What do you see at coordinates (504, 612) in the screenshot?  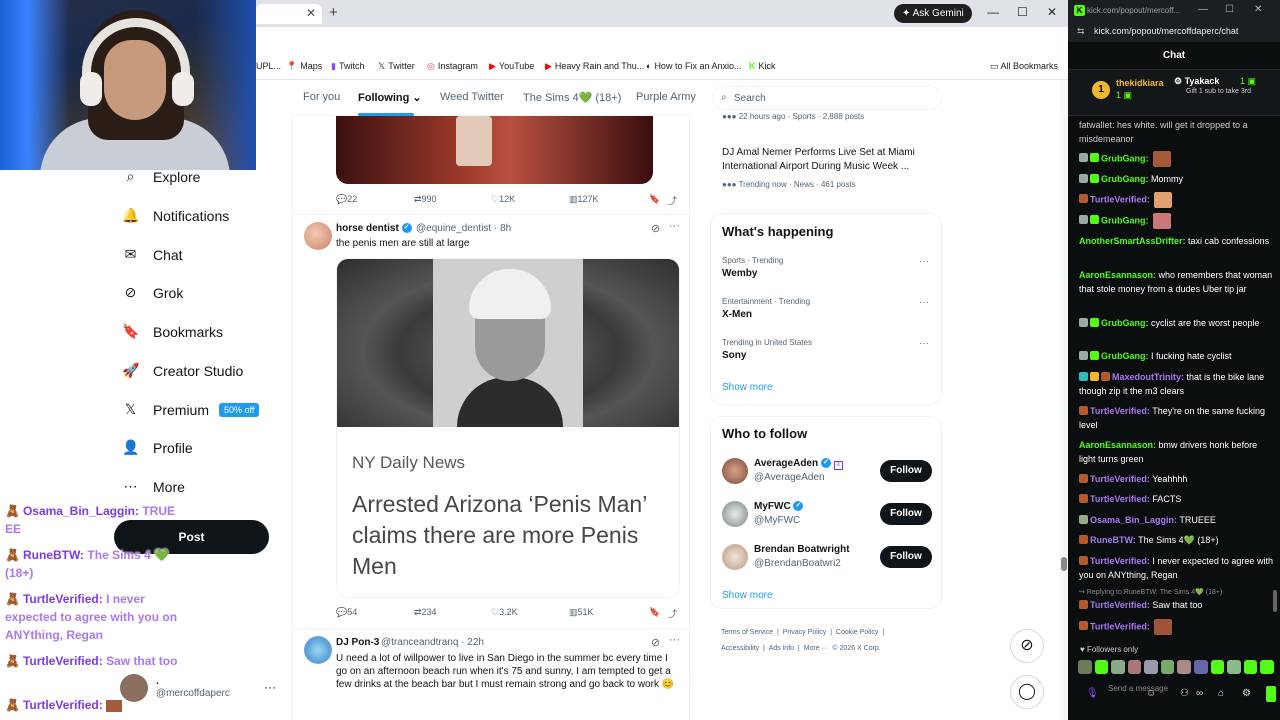 I see `like-button: ♡ 3.2K` at bounding box center [504, 612].